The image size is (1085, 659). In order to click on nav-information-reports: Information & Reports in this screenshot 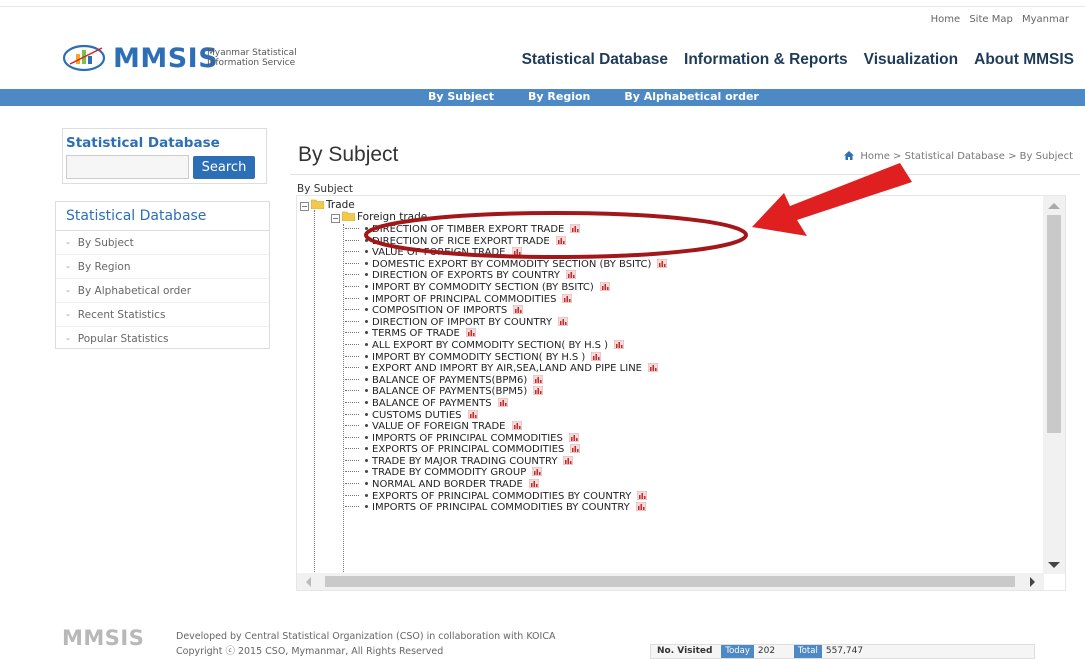, I will do `click(766, 60)`.